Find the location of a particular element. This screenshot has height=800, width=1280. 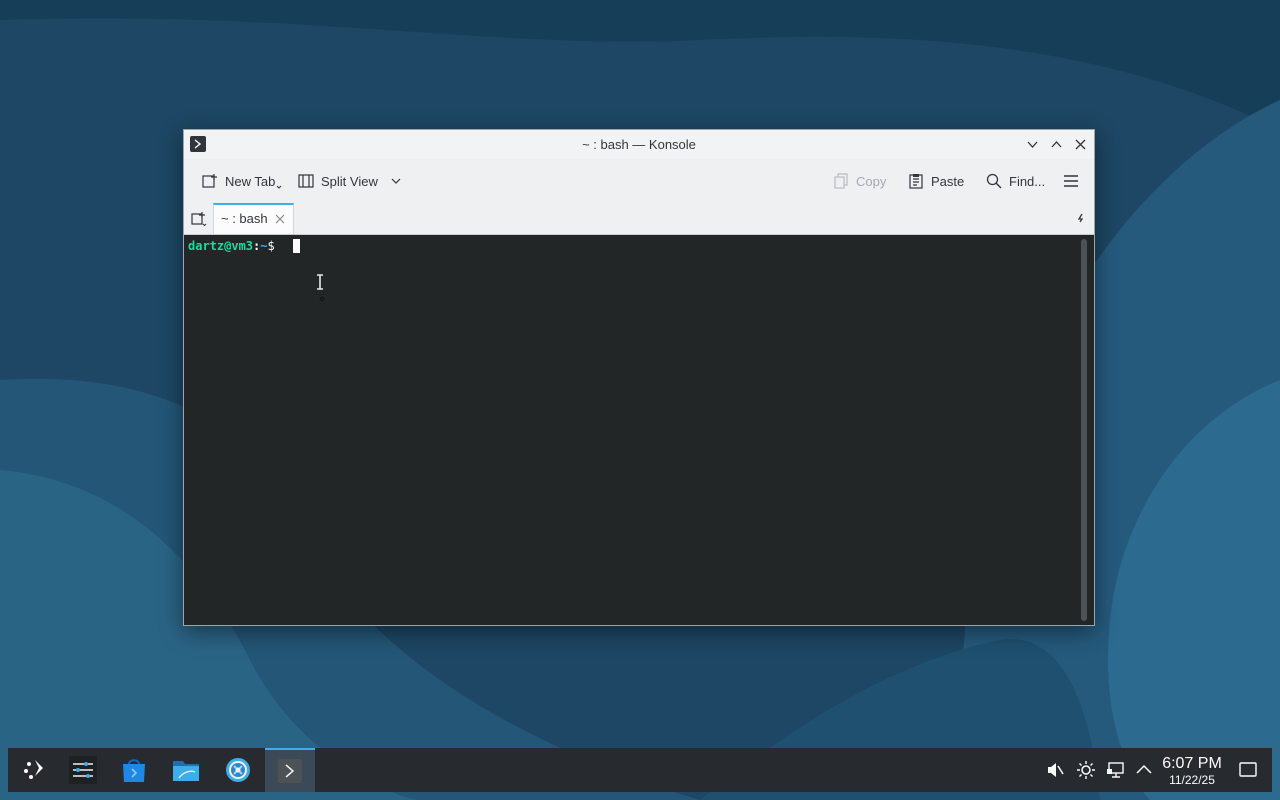

show-desktop-icon is located at coordinates (1248, 770).